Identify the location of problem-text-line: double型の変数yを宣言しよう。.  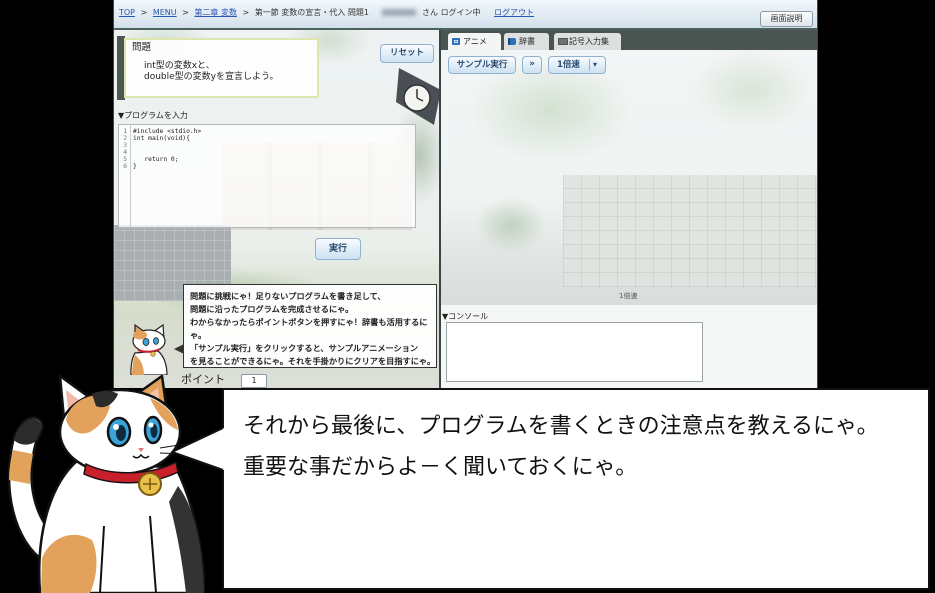
(211, 77).